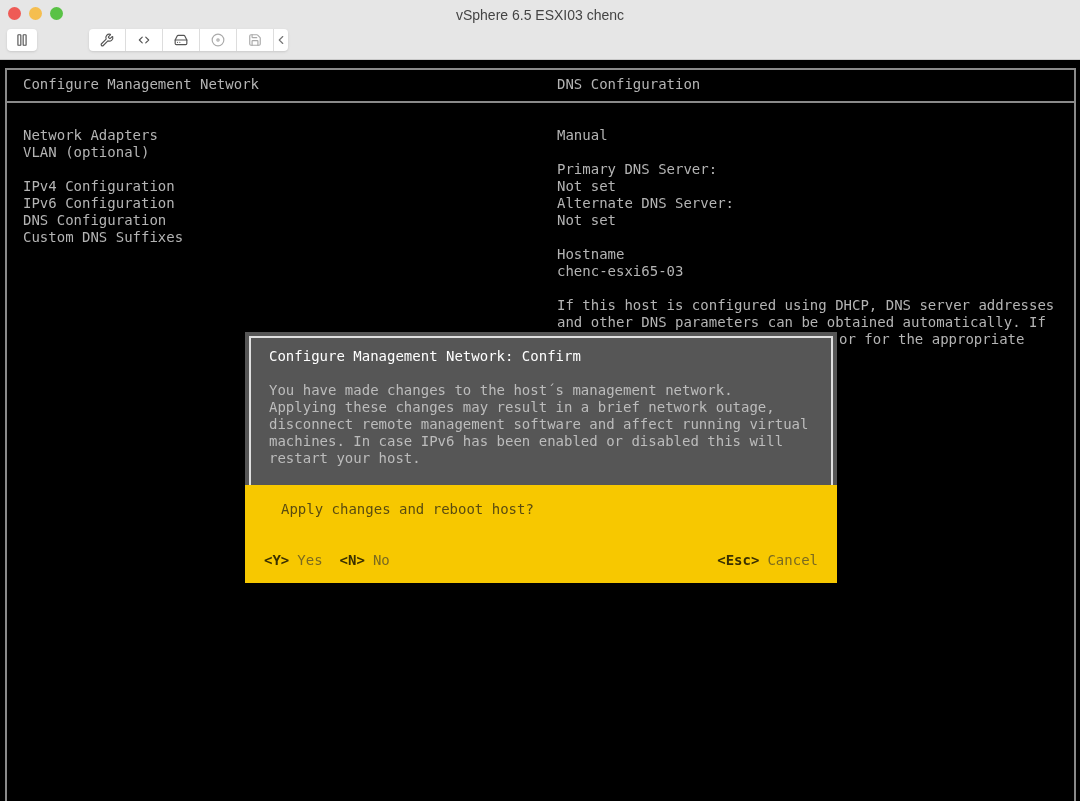 Image resolution: width=1080 pixels, height=801 pixels. Describe the element at coordinates (99, 203) in the screenshot. I see `menu-item: IPv6 Configuration` at that location.